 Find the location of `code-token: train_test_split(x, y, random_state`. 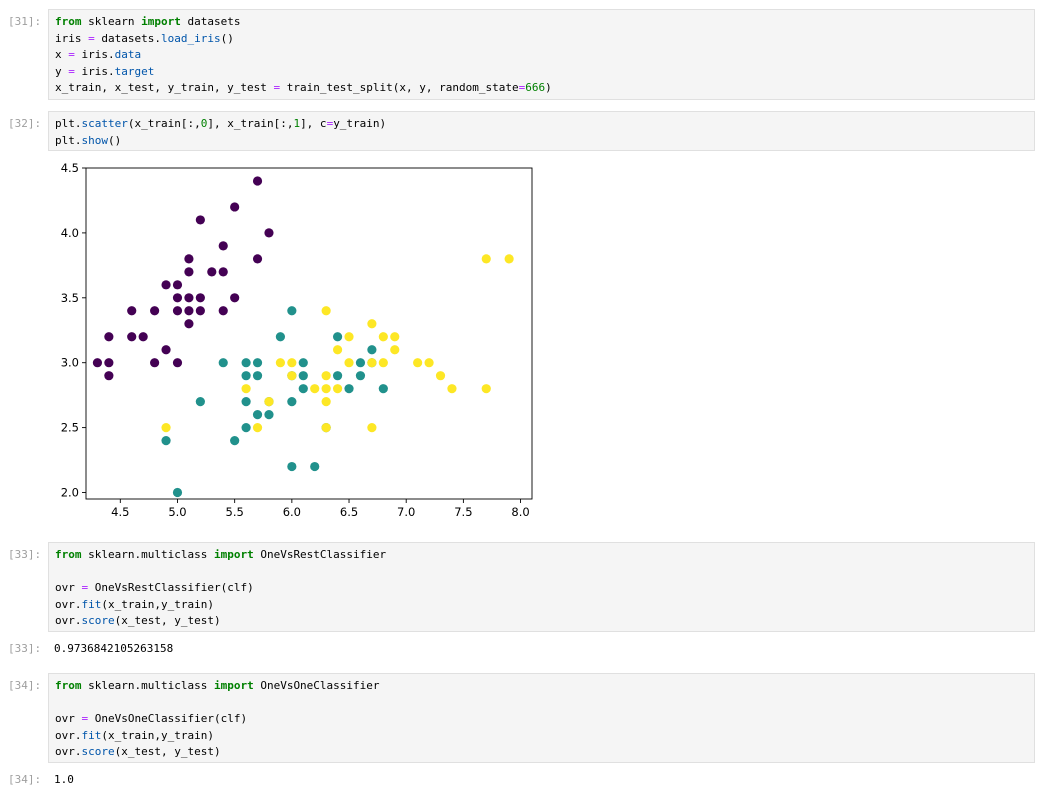

code-token: train_test_split(x, y, random_state is located at coordinates (399, 87).